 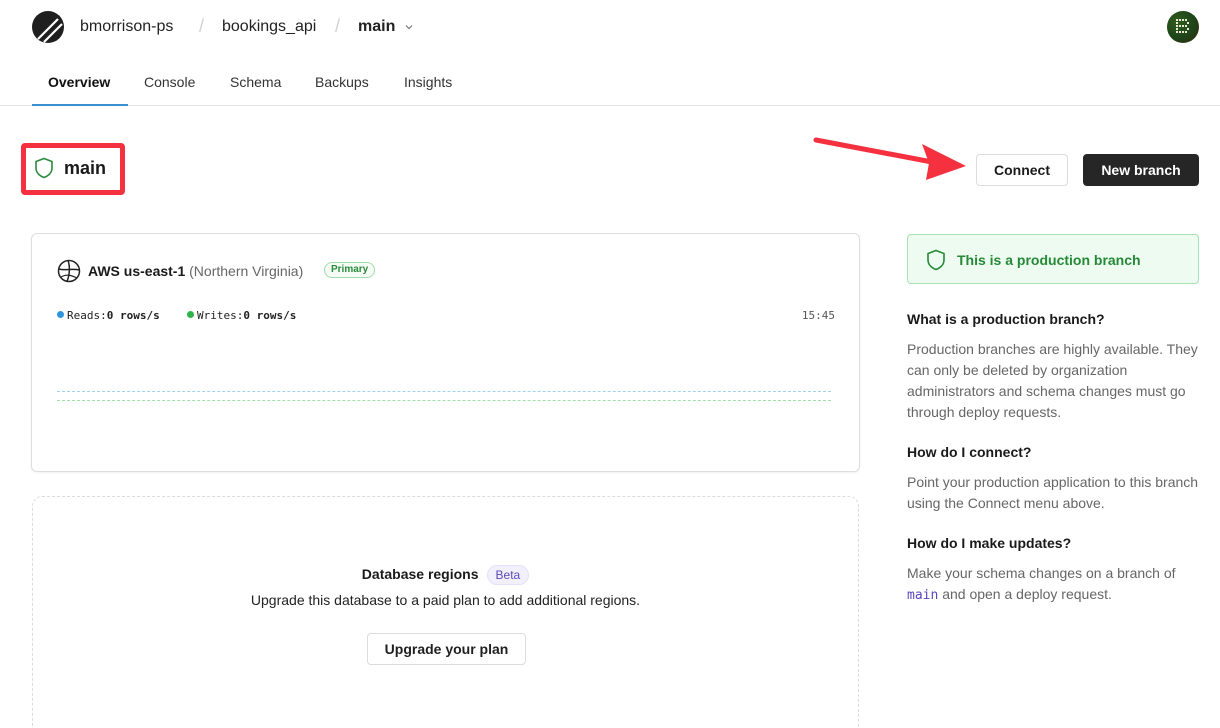 I want to click on user-avatar, so click(x=1183, y=27).